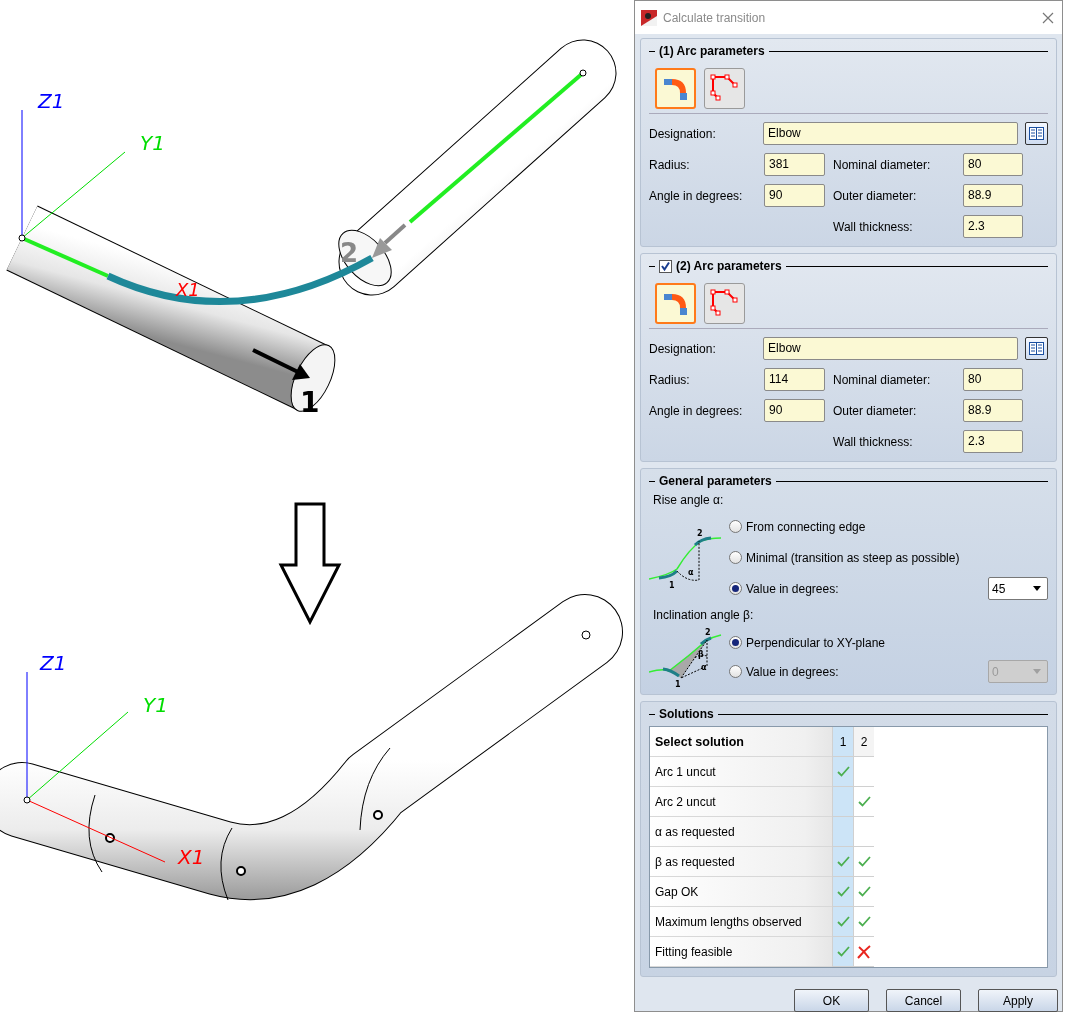 This screenshot has width=1065, height=1012. What do you see at coordinates (842, 742) in the screenshot?
I see `column-header: 1` at bounding box center [842, 742].